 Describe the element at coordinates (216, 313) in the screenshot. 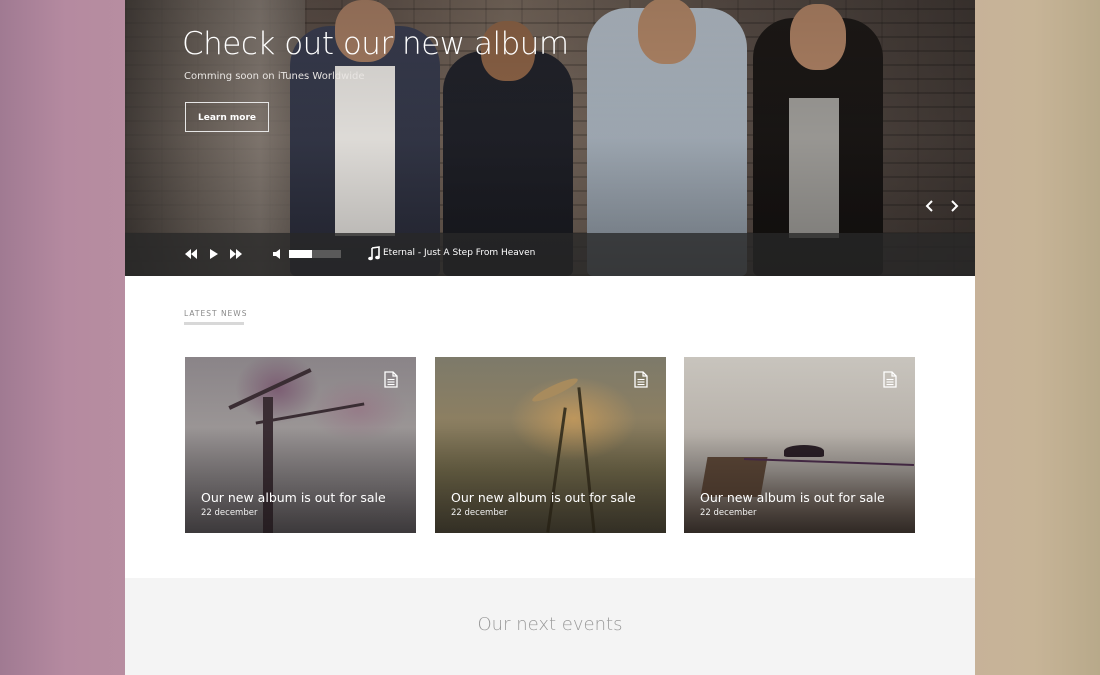

I see `latest-news-heading: LATEST NEWS` at that location.